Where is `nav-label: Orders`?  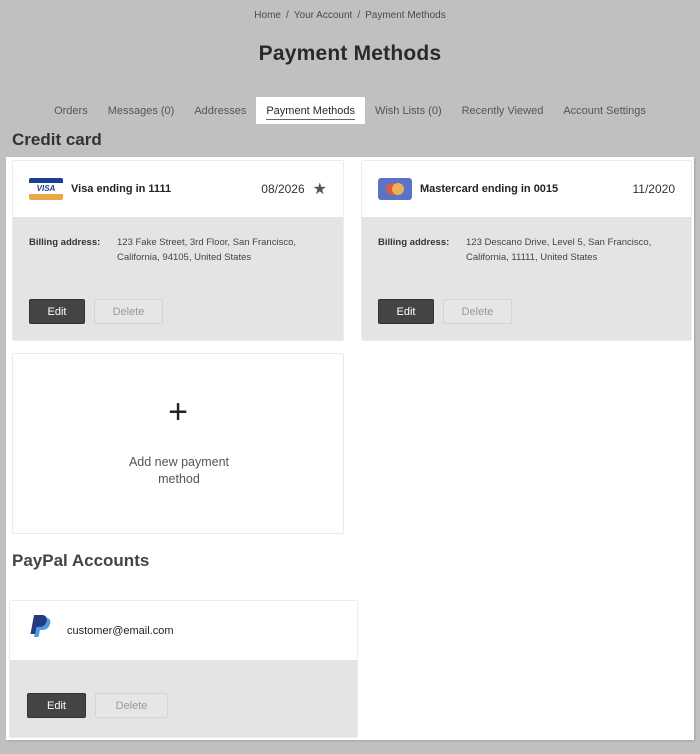 nav-label: Orders is located at coordinates (71, 111).